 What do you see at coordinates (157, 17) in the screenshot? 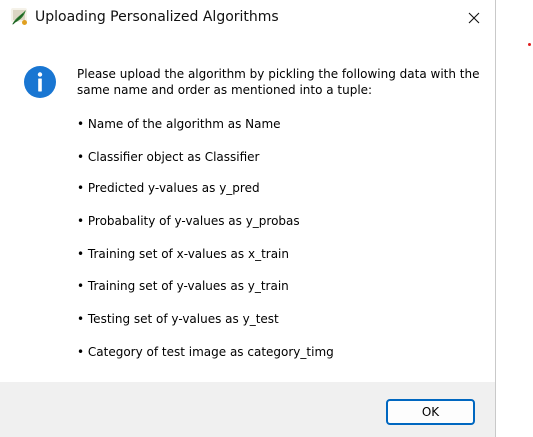
I see `dialog-title: Uploading Personalized Algorithms` at bounding box center [157, 17].